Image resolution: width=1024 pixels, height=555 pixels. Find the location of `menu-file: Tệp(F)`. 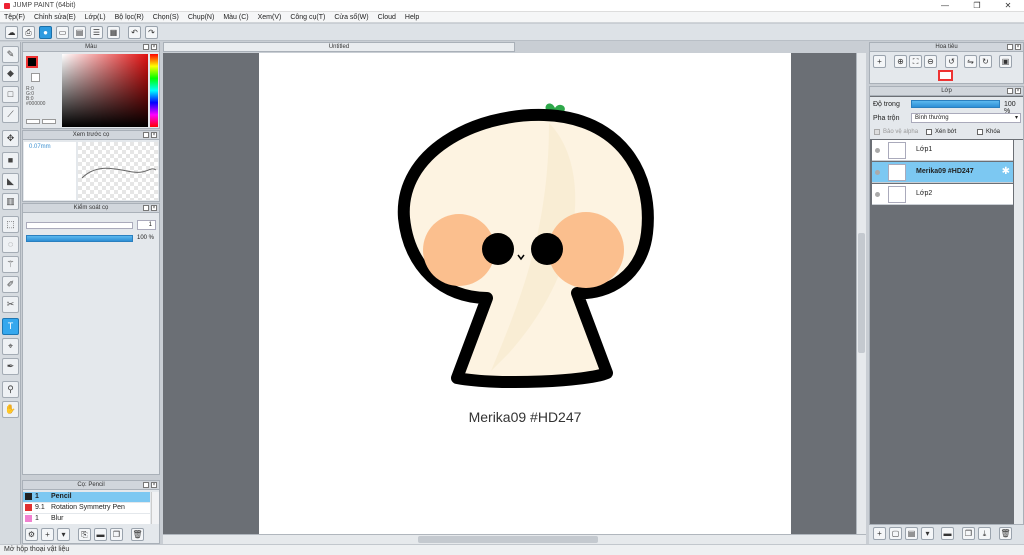

menu-file: Tệp(F) is located at coordinates (14, 17).